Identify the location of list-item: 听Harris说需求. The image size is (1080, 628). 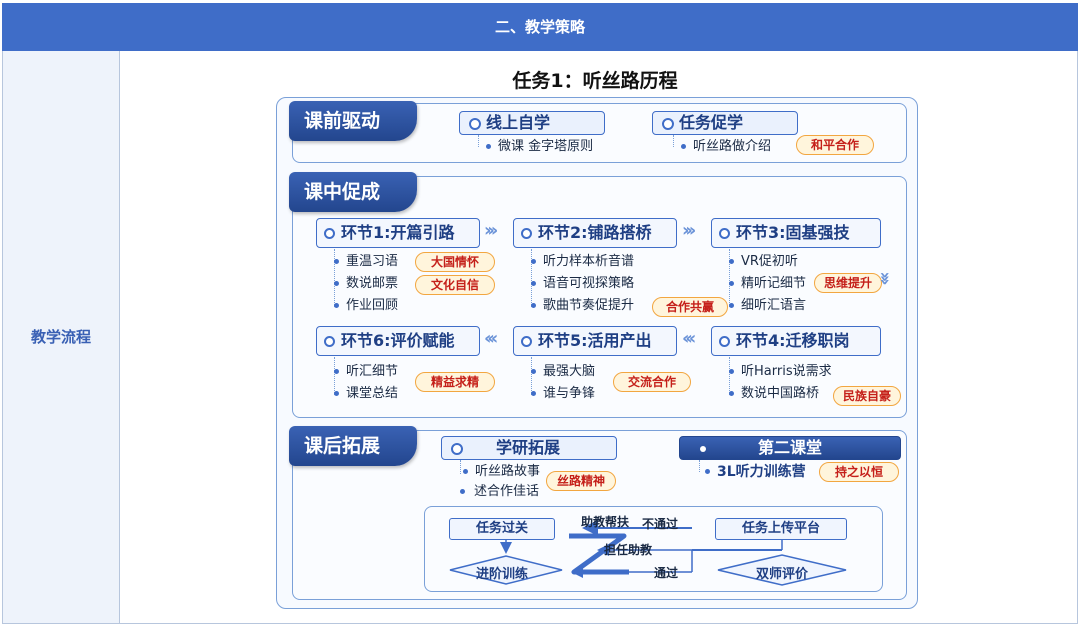
(780, 372).